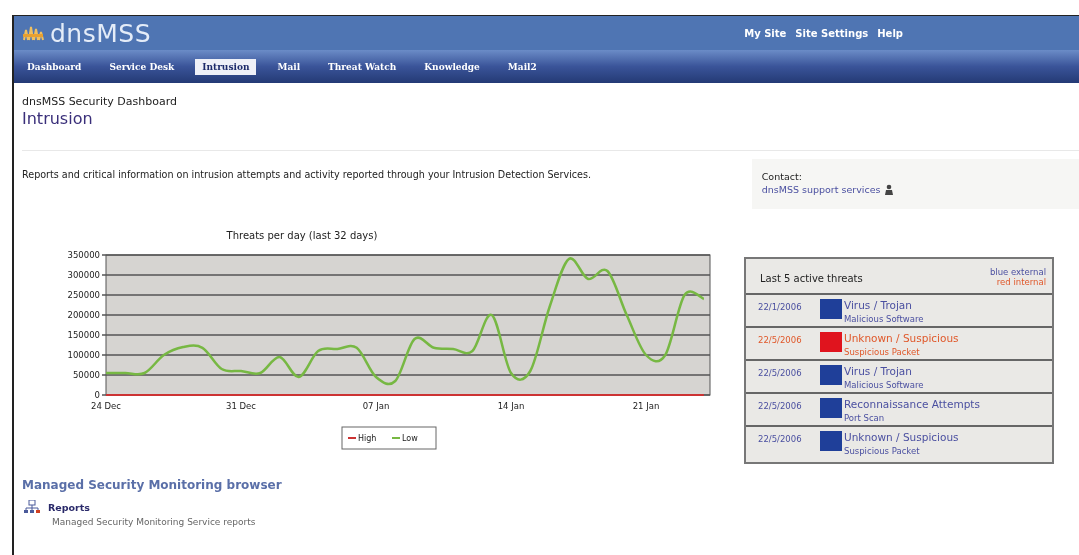  What do you see at coordinates (83, 275) in the screenshot?
I see `axis-label: 300000` at bounding box center [83, 275].